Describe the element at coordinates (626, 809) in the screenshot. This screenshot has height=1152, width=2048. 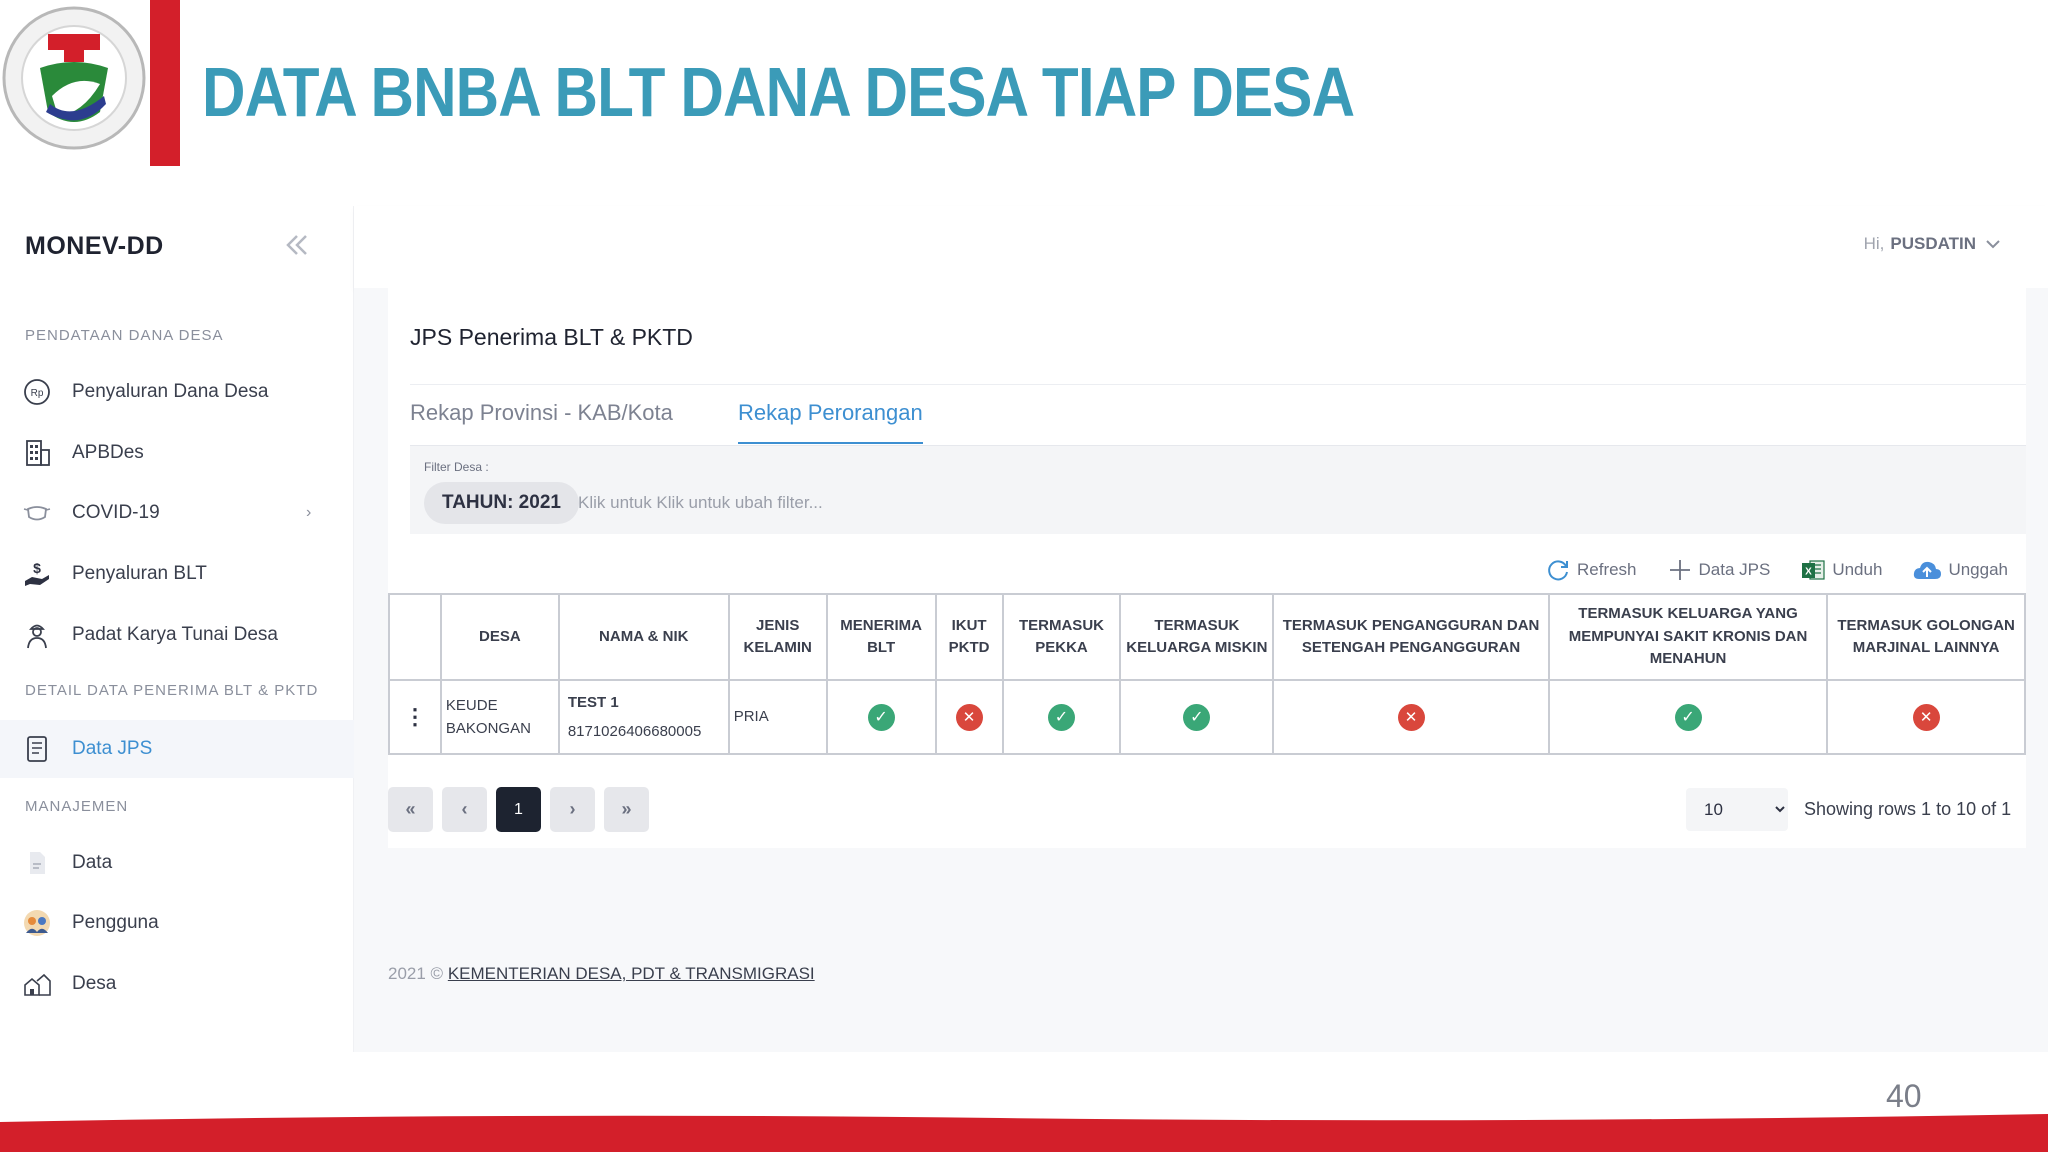
I see `last-page-button: »` at that location.